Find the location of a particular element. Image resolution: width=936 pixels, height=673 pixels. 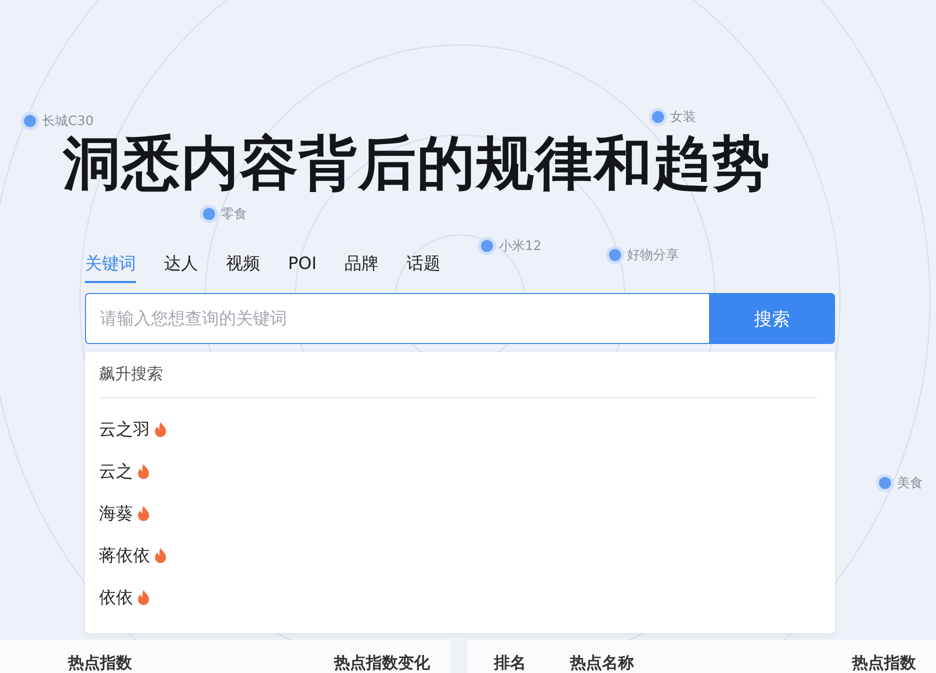

search-button: 搜索 is located at coordinates (772, 318).